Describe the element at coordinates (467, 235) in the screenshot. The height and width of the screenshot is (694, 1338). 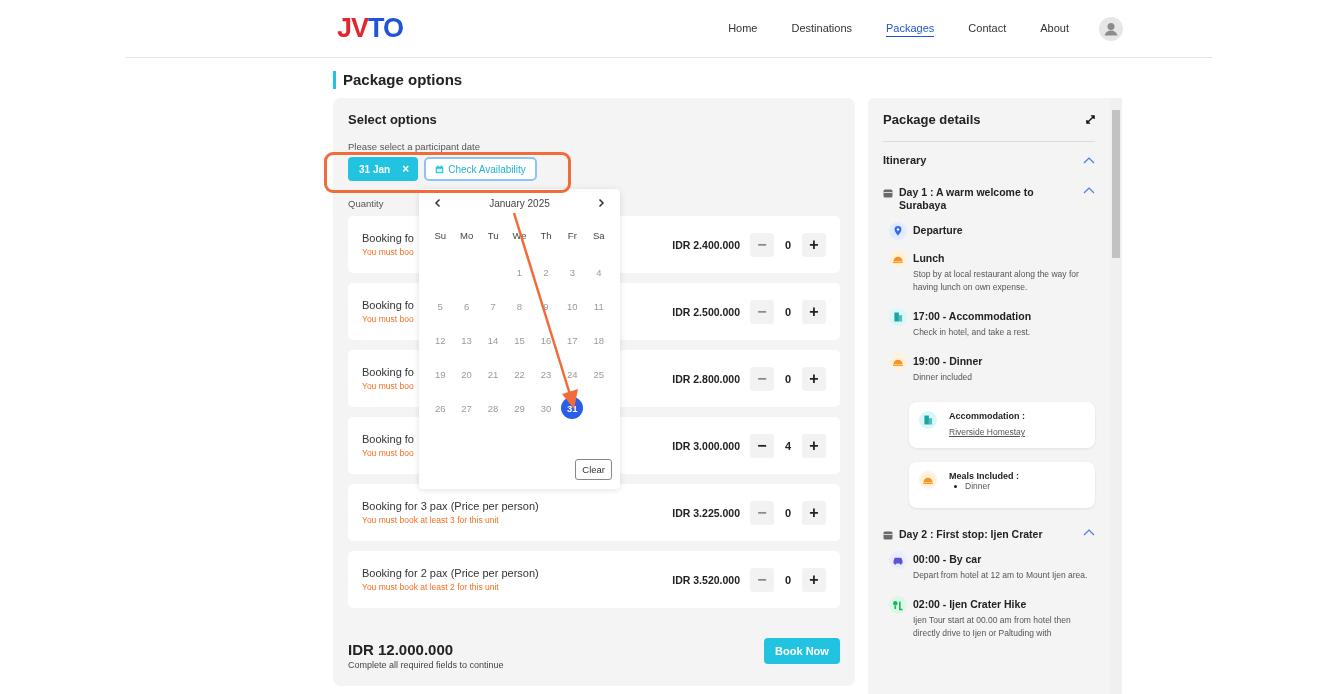
I see `weekday-label: Mo` at that location.